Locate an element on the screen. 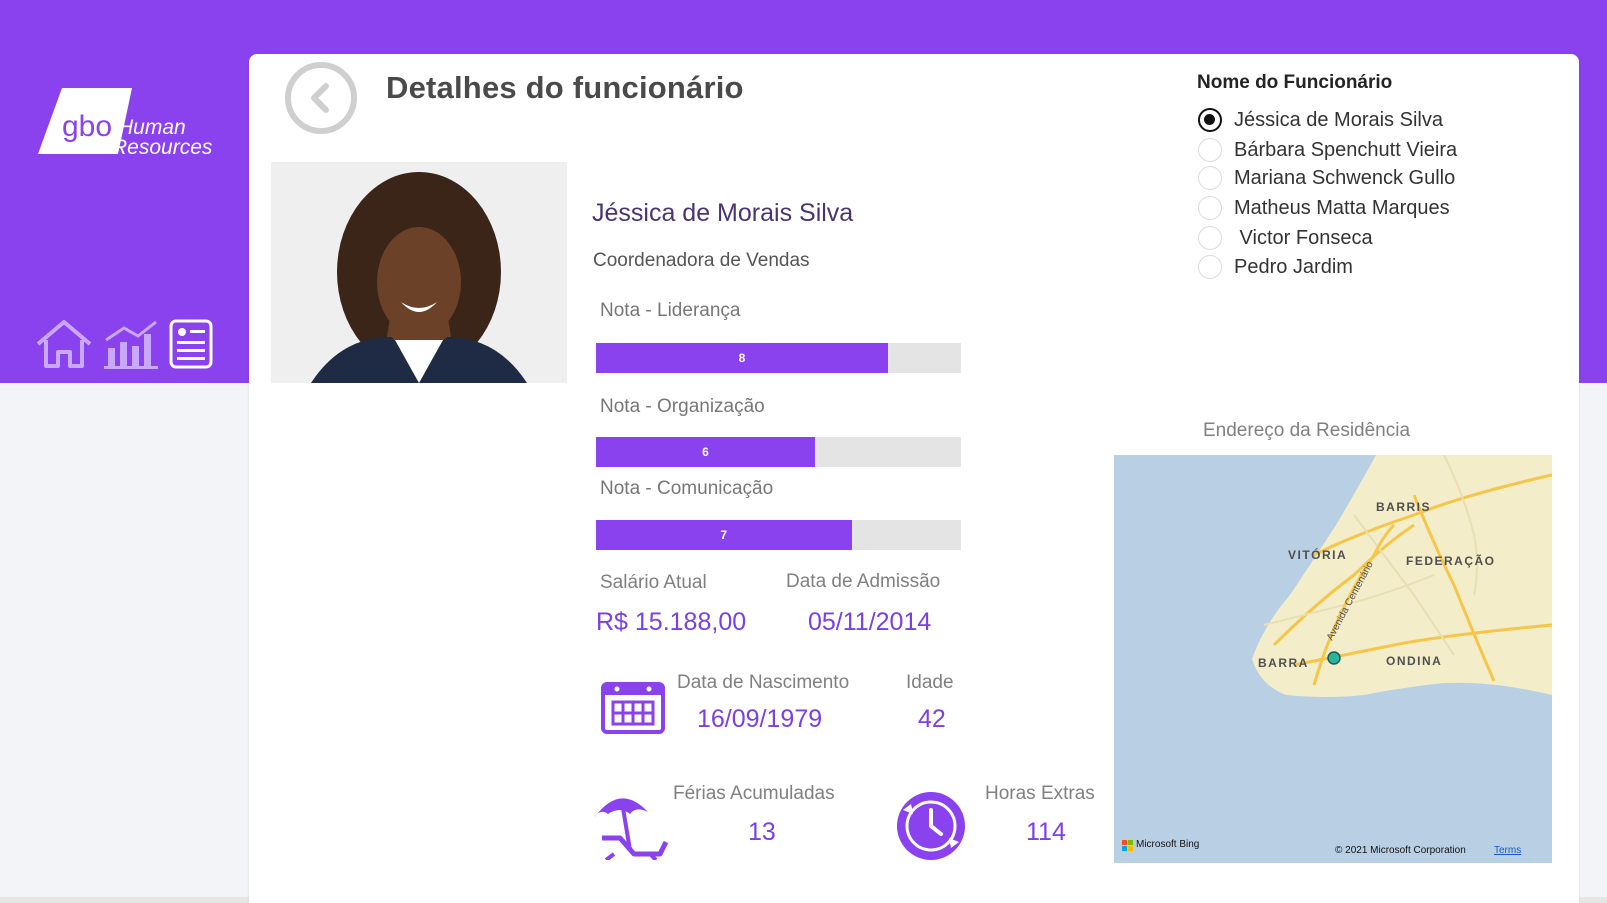 This screenshot has height=903, width=1607. score-value: 7 is located at coordinates (724, 535).